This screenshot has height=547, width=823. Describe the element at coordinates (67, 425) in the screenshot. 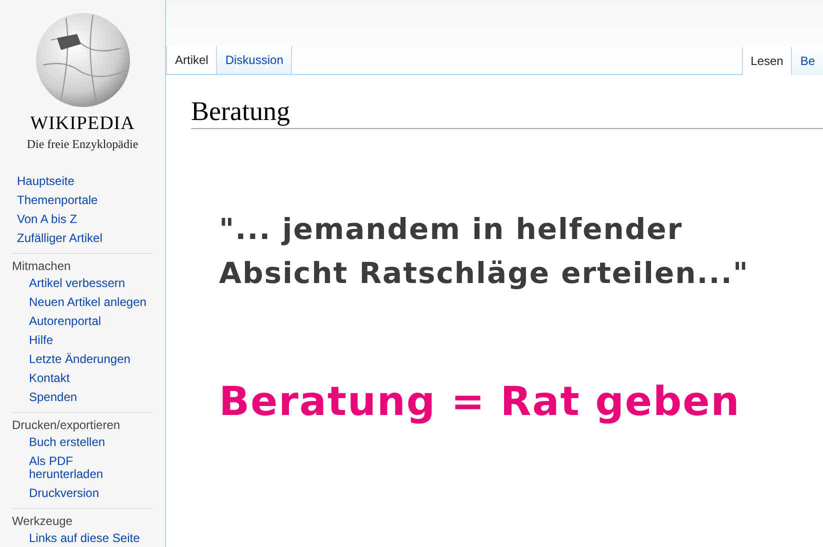

I see `sidebar-heading: Drucken/exportieren` at that location.